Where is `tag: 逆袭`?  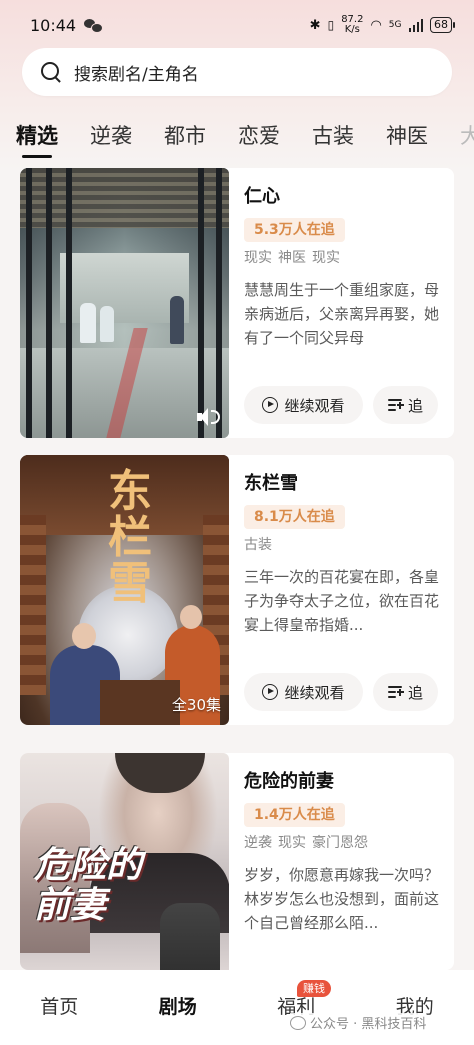
tag: 逆袭 is located at coordinates (258, 843).